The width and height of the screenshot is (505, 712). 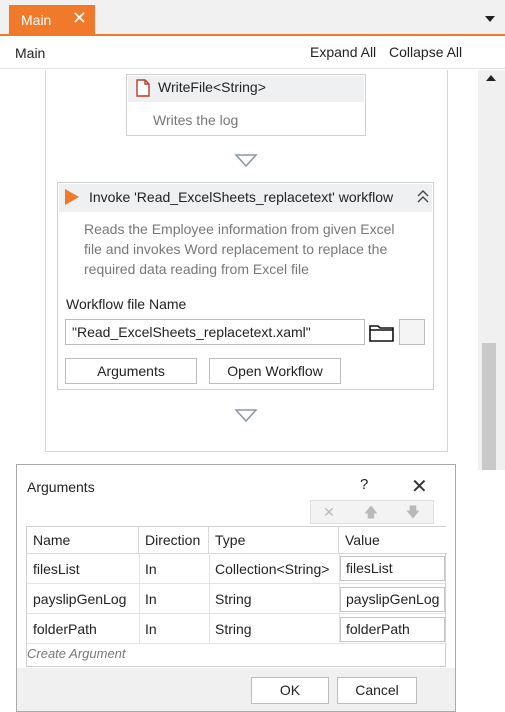 I want to click on collapse-all-link: Collapse All, so click(x=425, y=52).